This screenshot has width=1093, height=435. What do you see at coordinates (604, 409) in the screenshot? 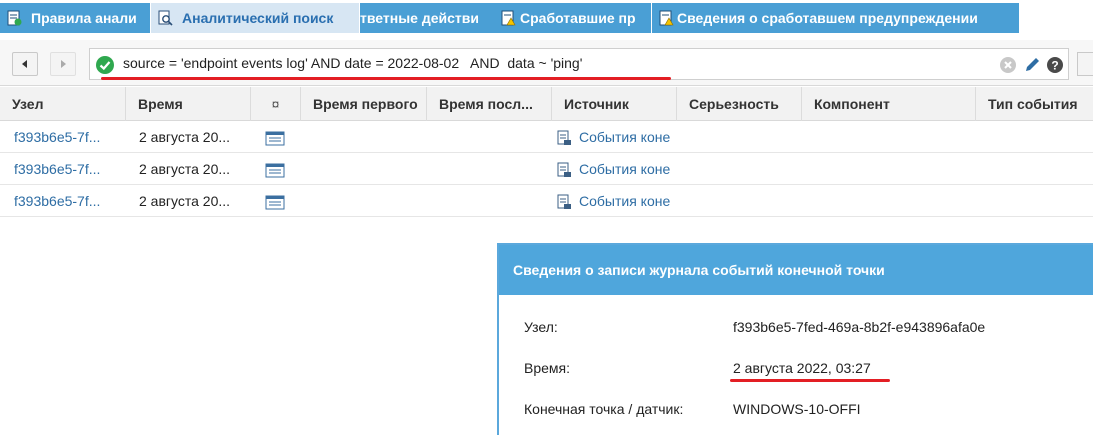
I see `detail-label-endpoint: Конечная точка / датчик:` at bounding box center [604, 409].